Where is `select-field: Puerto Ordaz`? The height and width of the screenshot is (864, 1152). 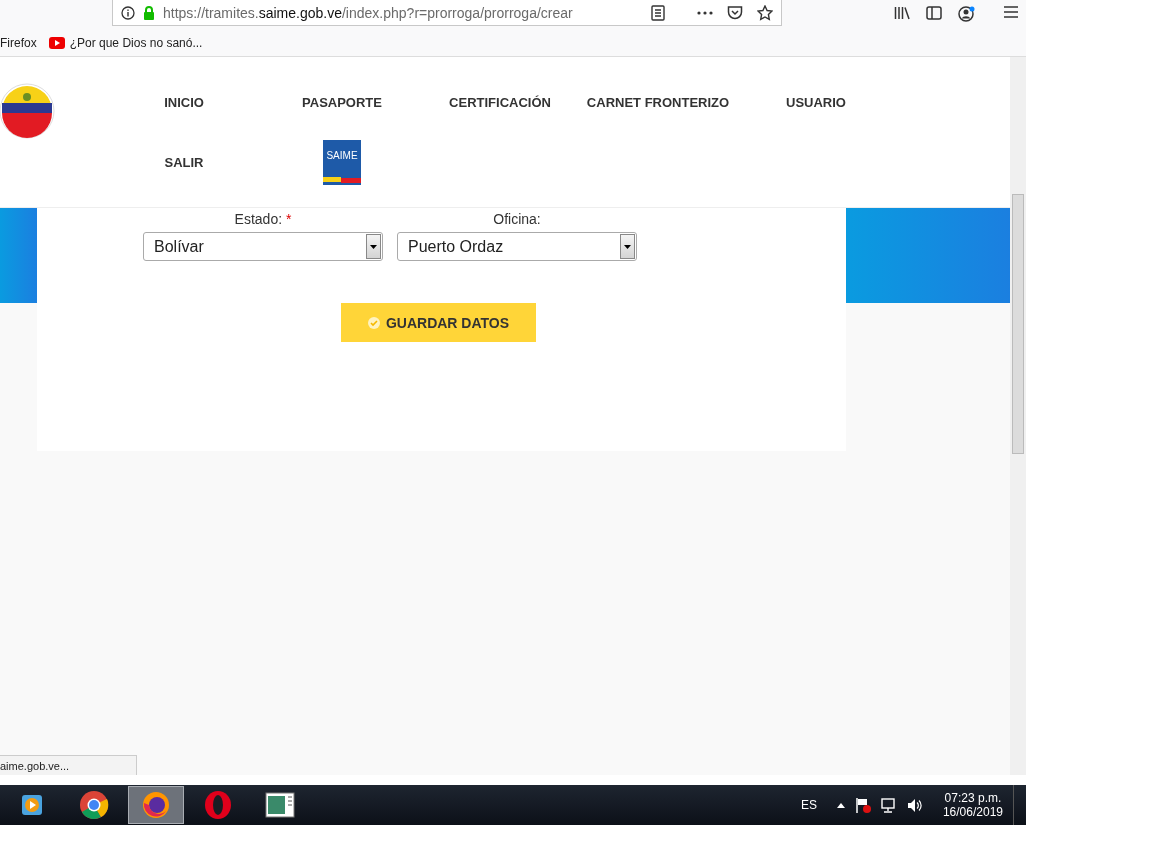
select-field: Puerto Ordaz is located at coordinates (517, 246).